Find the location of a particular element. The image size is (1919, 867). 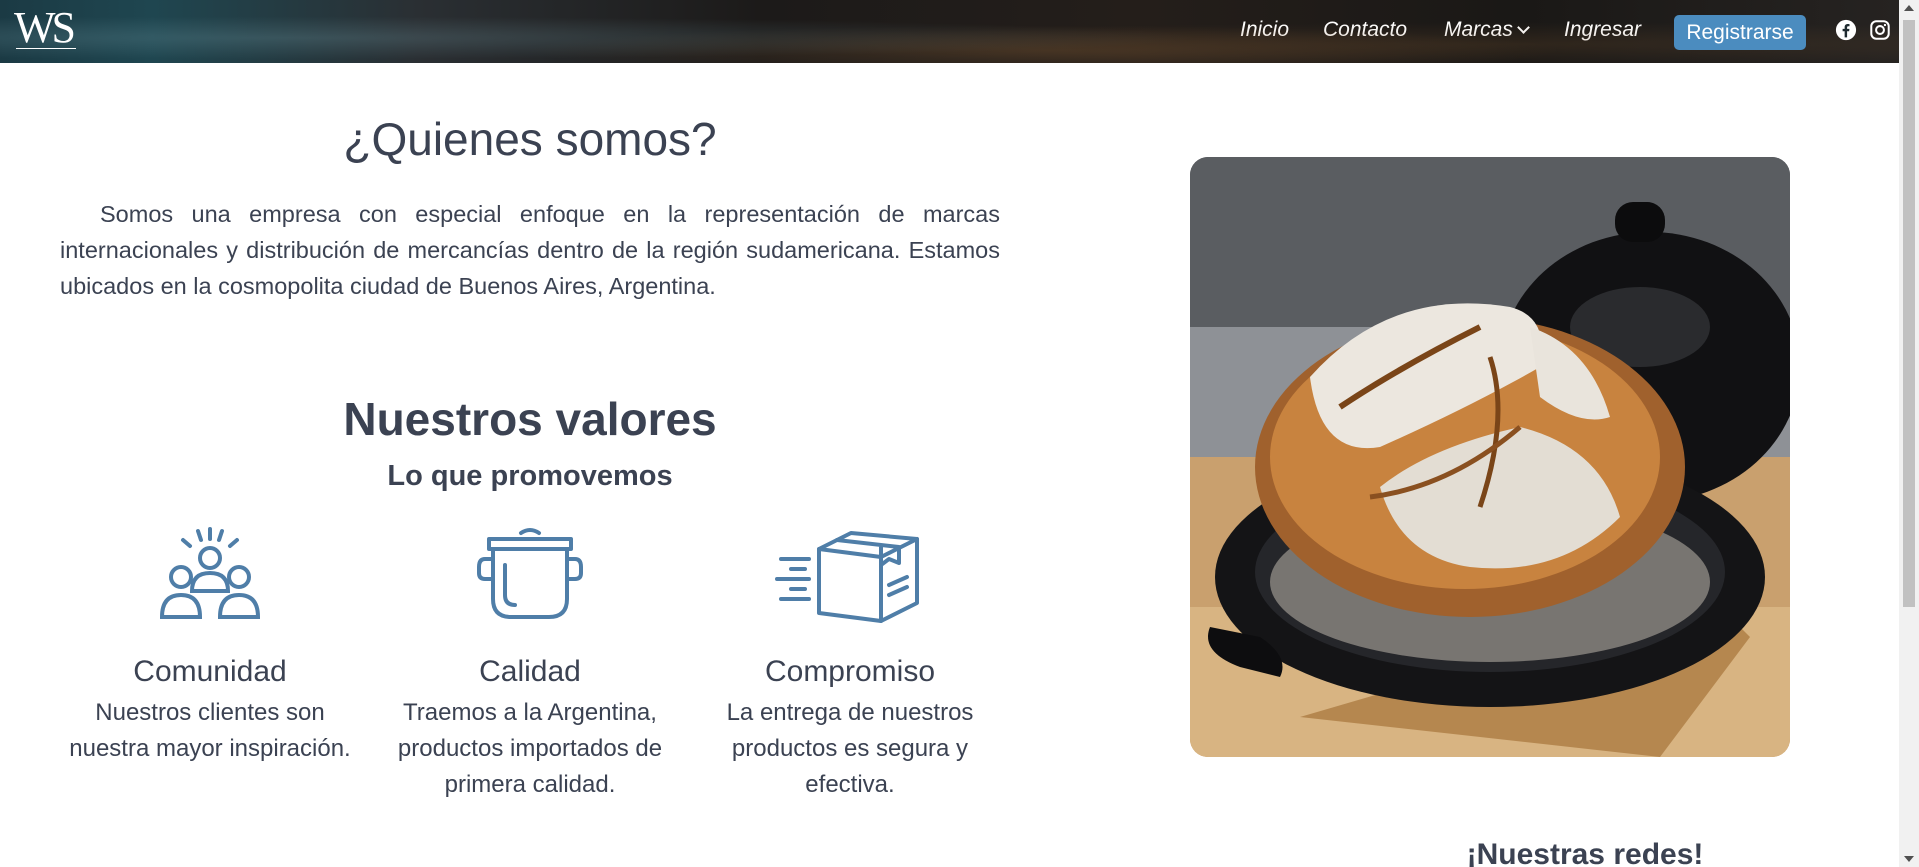

scroll-down-arrow-icon is located at coordinates (1909, 859).